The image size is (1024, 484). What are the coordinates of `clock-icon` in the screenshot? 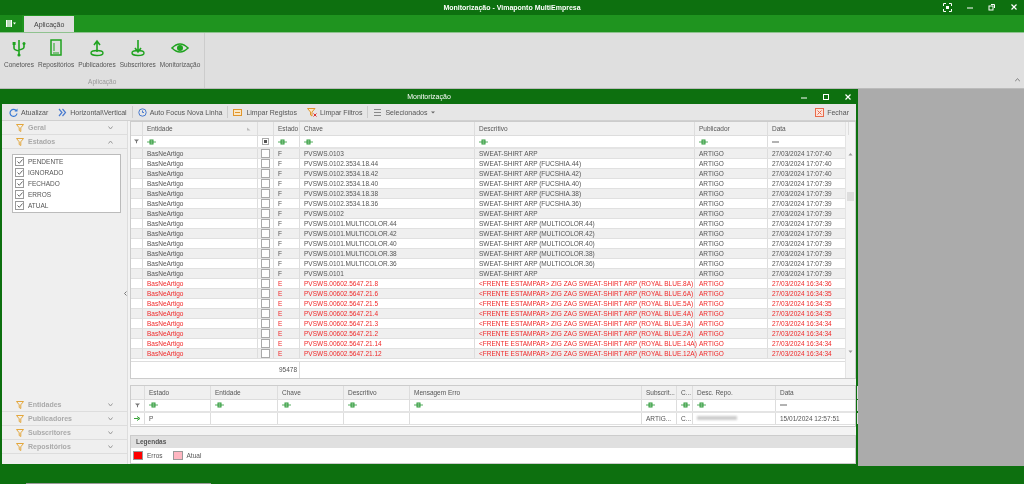 It's located at (142, 112).